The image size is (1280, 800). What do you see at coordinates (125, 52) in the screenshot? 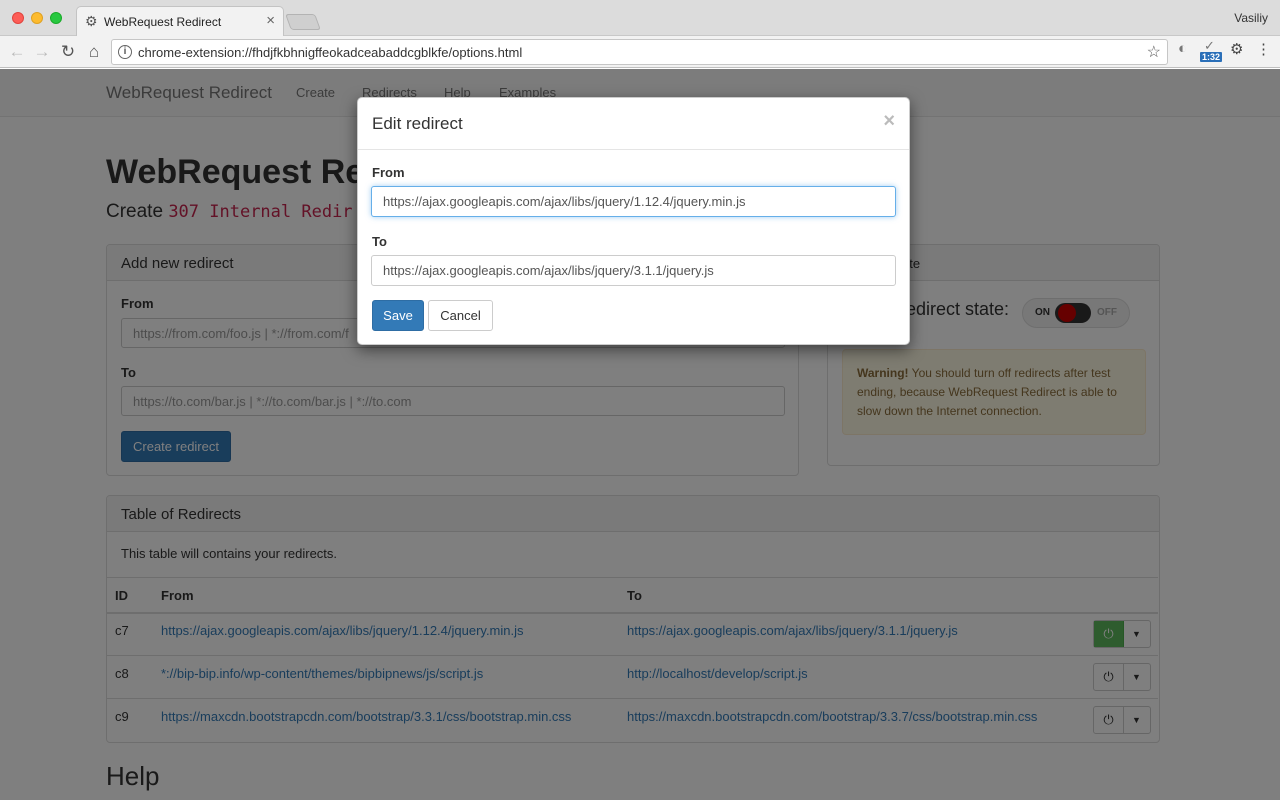
I see `info-icon: i` at bounding box center [125, 52].